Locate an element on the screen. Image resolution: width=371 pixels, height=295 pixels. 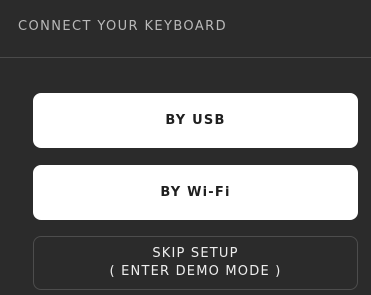
skip-setup-label: SKIP SETUP is located at coordinates (195, 253).